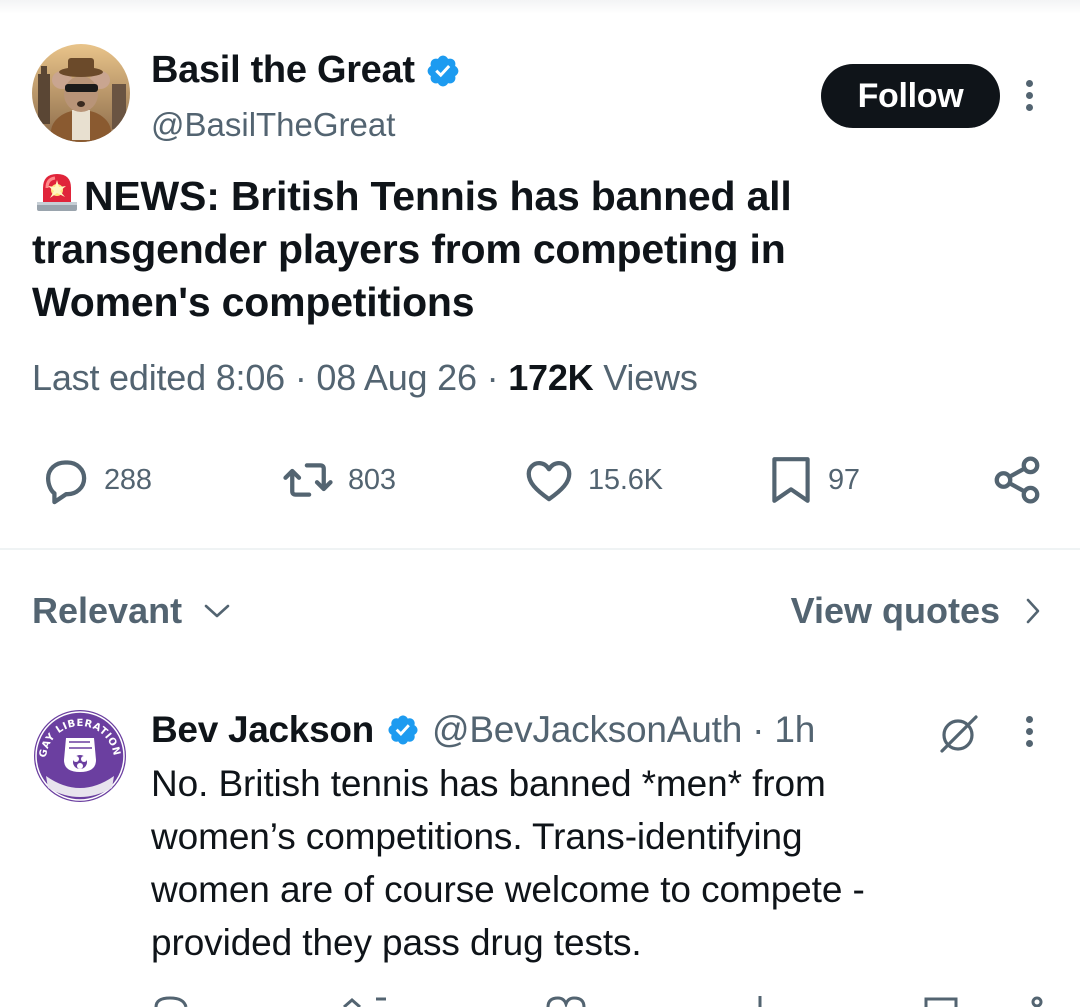 This screenshot has height=1007, width=1080. I want to click on reply-author-name: Bev Jackson, so click(262, 730).